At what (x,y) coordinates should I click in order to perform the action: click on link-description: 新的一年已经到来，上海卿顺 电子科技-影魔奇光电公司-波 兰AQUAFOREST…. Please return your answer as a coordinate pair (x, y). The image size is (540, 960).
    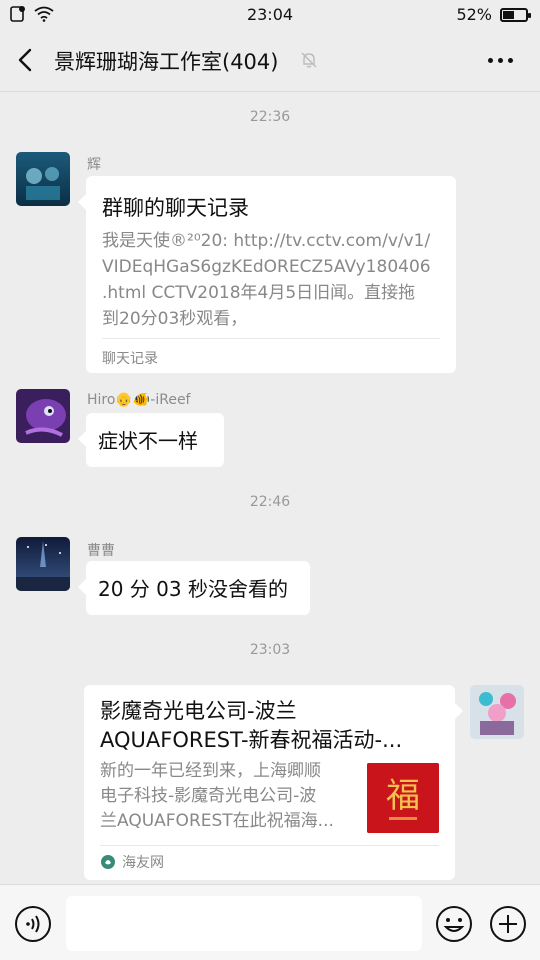
    Looking at the image, I should click on (228, 796).